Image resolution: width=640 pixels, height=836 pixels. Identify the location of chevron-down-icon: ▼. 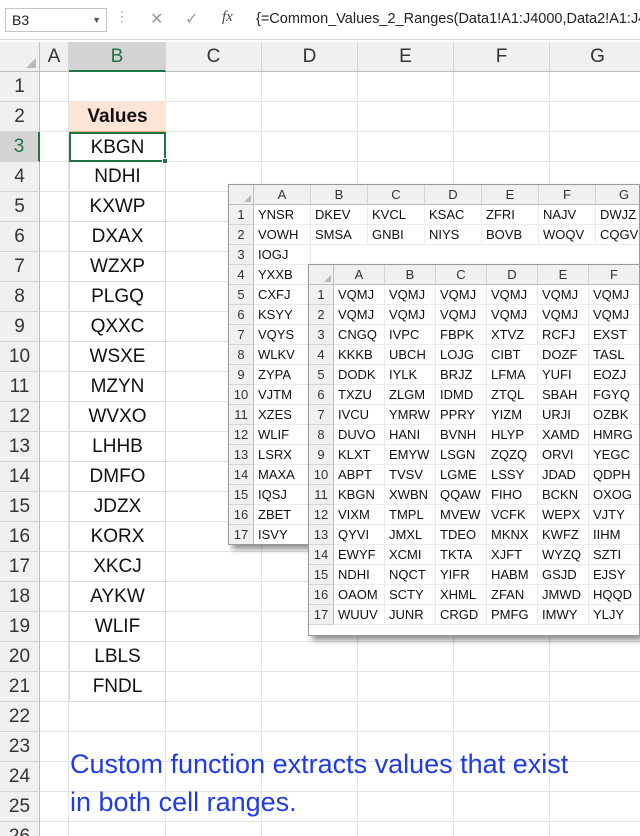
(96, 20).